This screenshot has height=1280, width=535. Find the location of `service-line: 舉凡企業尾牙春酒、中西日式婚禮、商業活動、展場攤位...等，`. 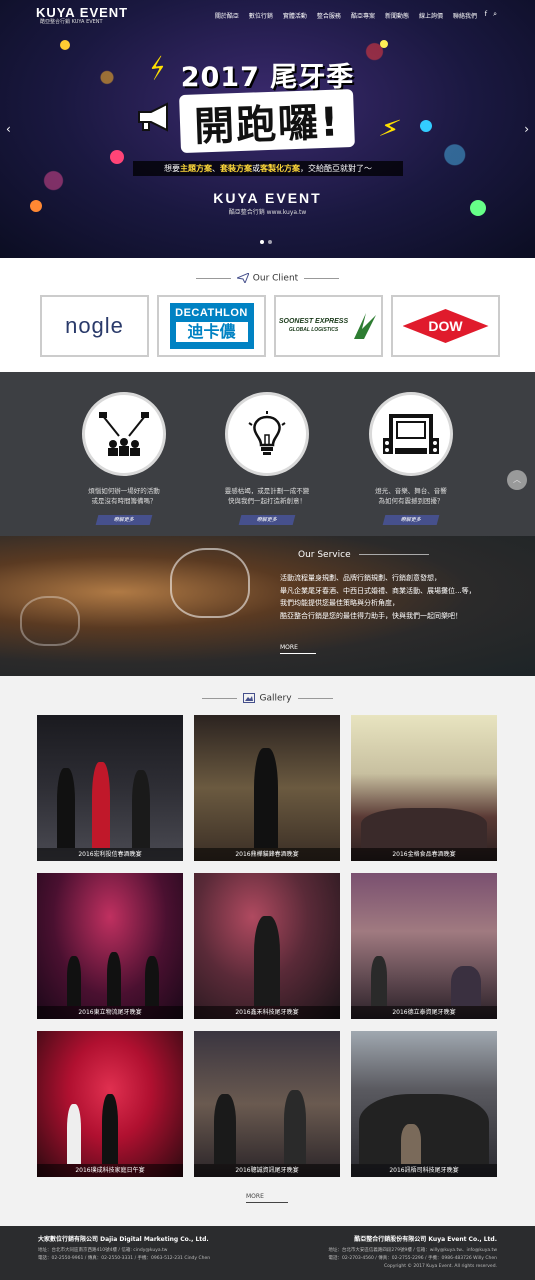

service-line: 舉凡企業尾牙春酒、中西日式婚禮、商業活動、展場攤位...等， is located at coordinates (378, 590).